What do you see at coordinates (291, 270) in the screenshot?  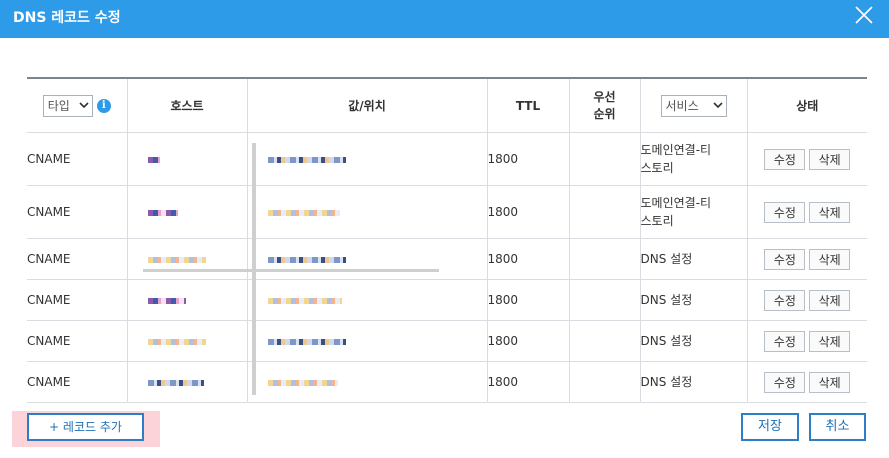 I see `redaction-divider-horizontal` at bounding box center [291, 270].